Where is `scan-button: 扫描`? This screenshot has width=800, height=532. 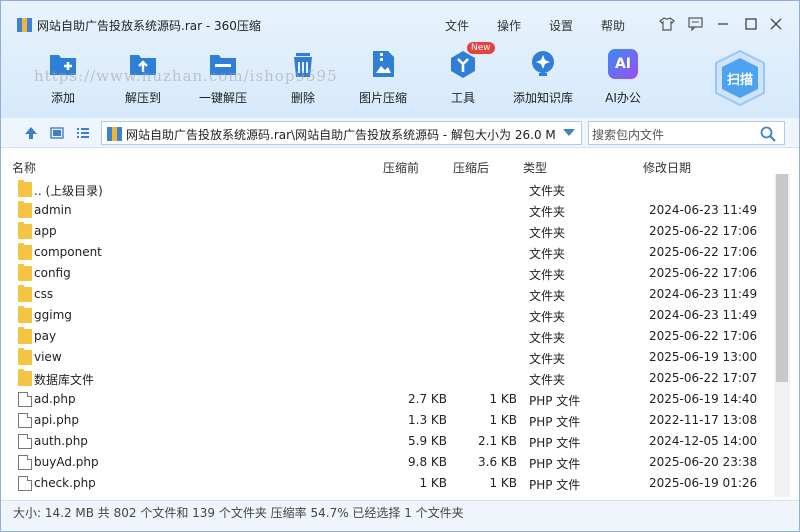 scan-button: 扫描 is located at coordinates (740, 78).